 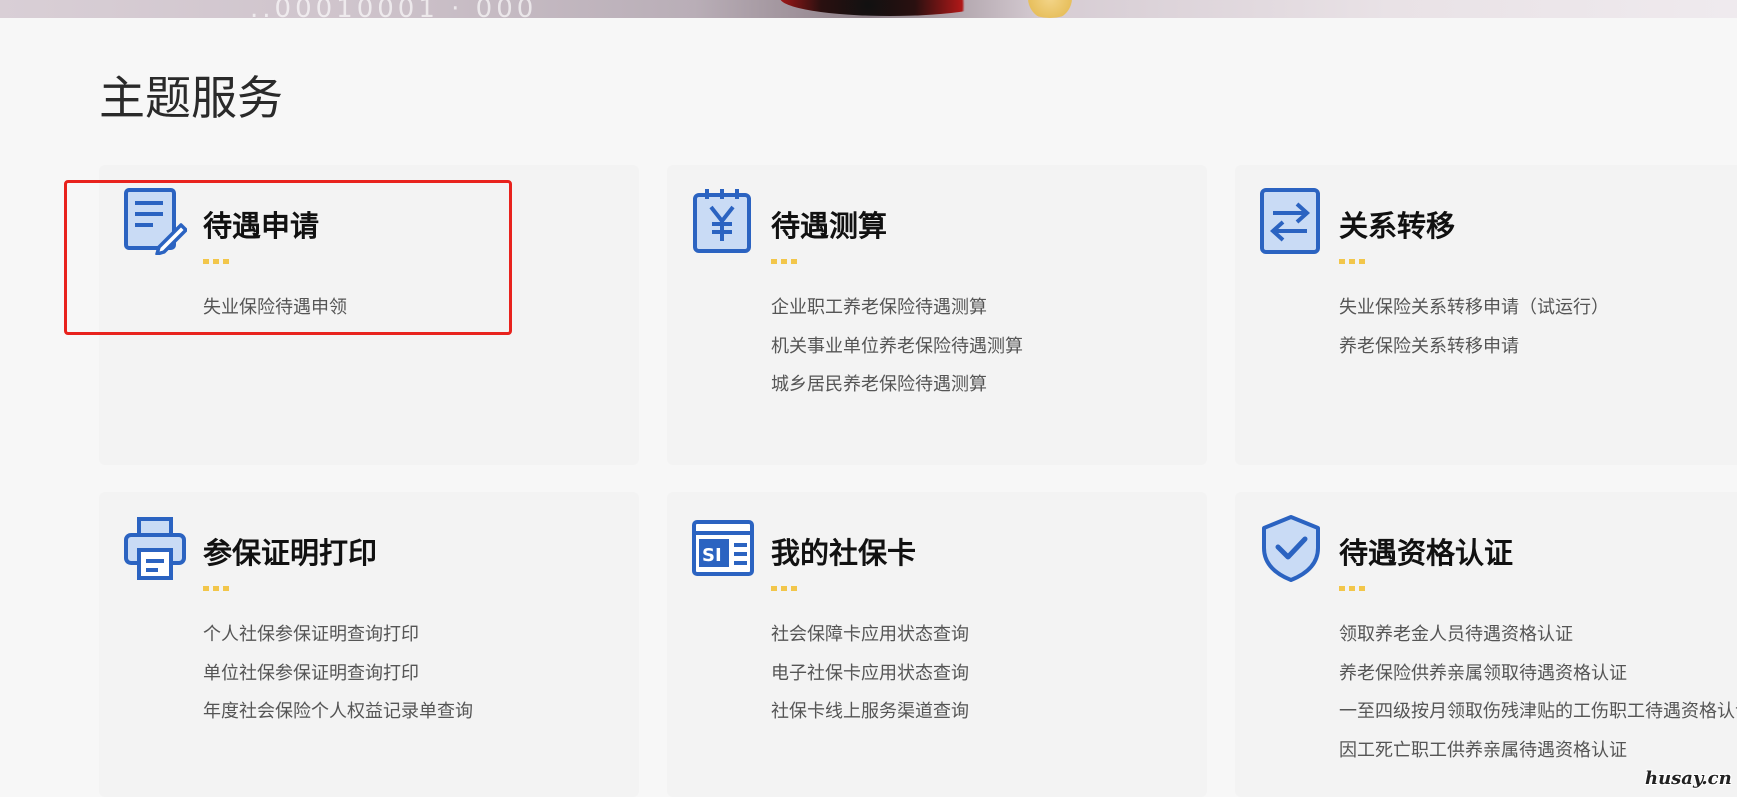 What do you see at coordinates (338, 718) in the screenshot?
I see `link-annual-rights-record: 年度社会保险个人权益记录单查询` at bounding box center [338, 718].